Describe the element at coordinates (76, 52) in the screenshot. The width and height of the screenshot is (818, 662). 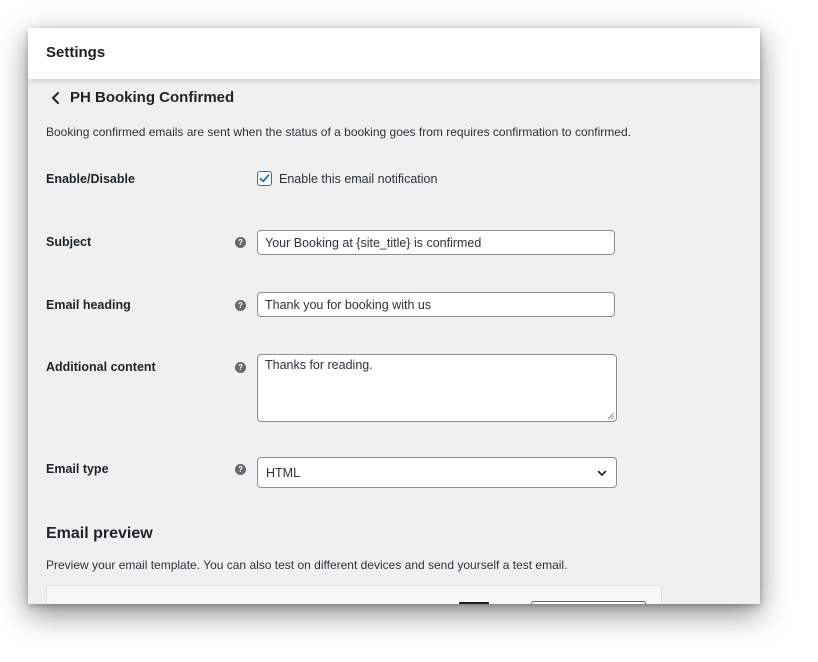
I see `page-header-title: Settings` at that location.